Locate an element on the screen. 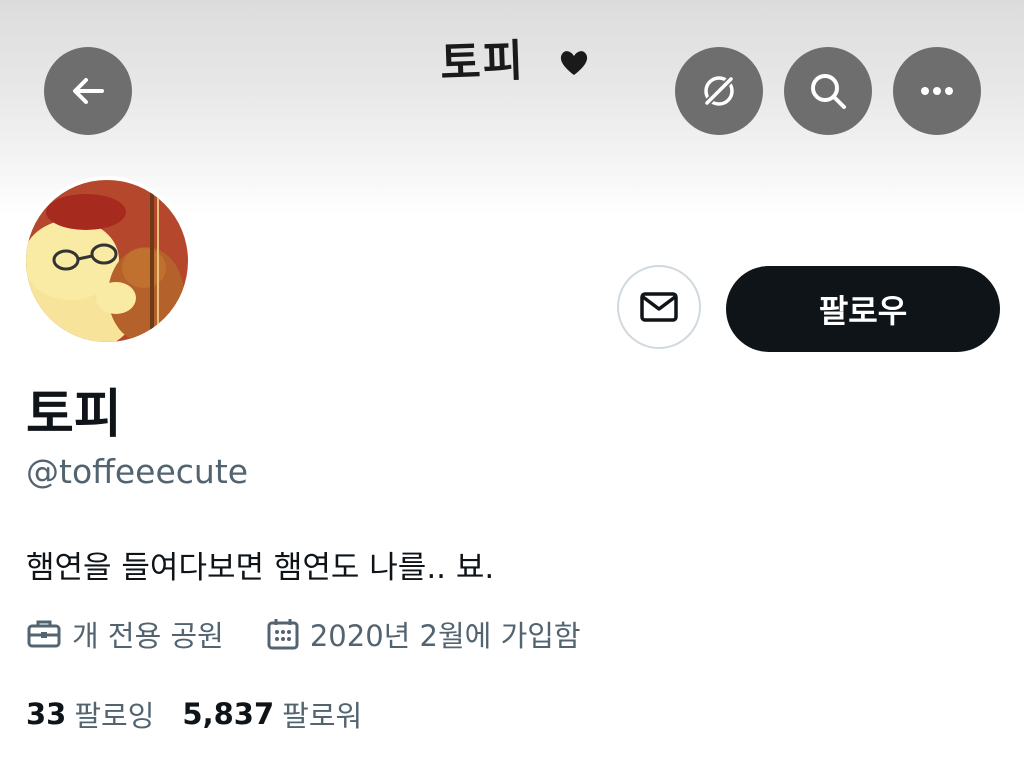 The height and width of the screenshot is (772, 1024). search-icon is located at coordinates (828, 91).